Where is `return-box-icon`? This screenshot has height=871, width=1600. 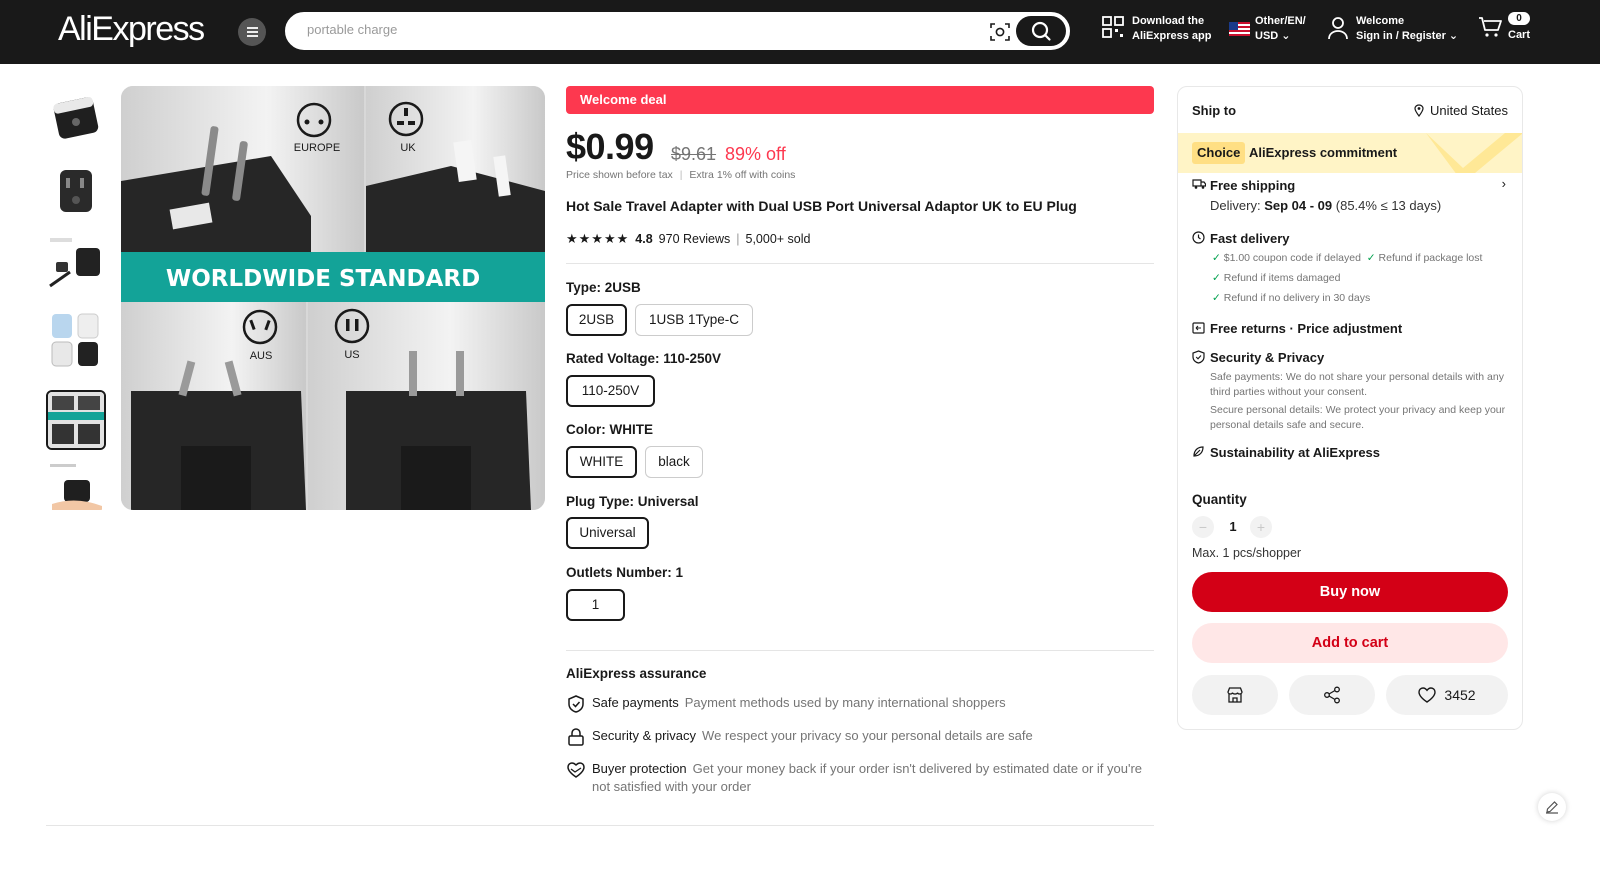 return-box-icon is located at coordinates (1198, 328).